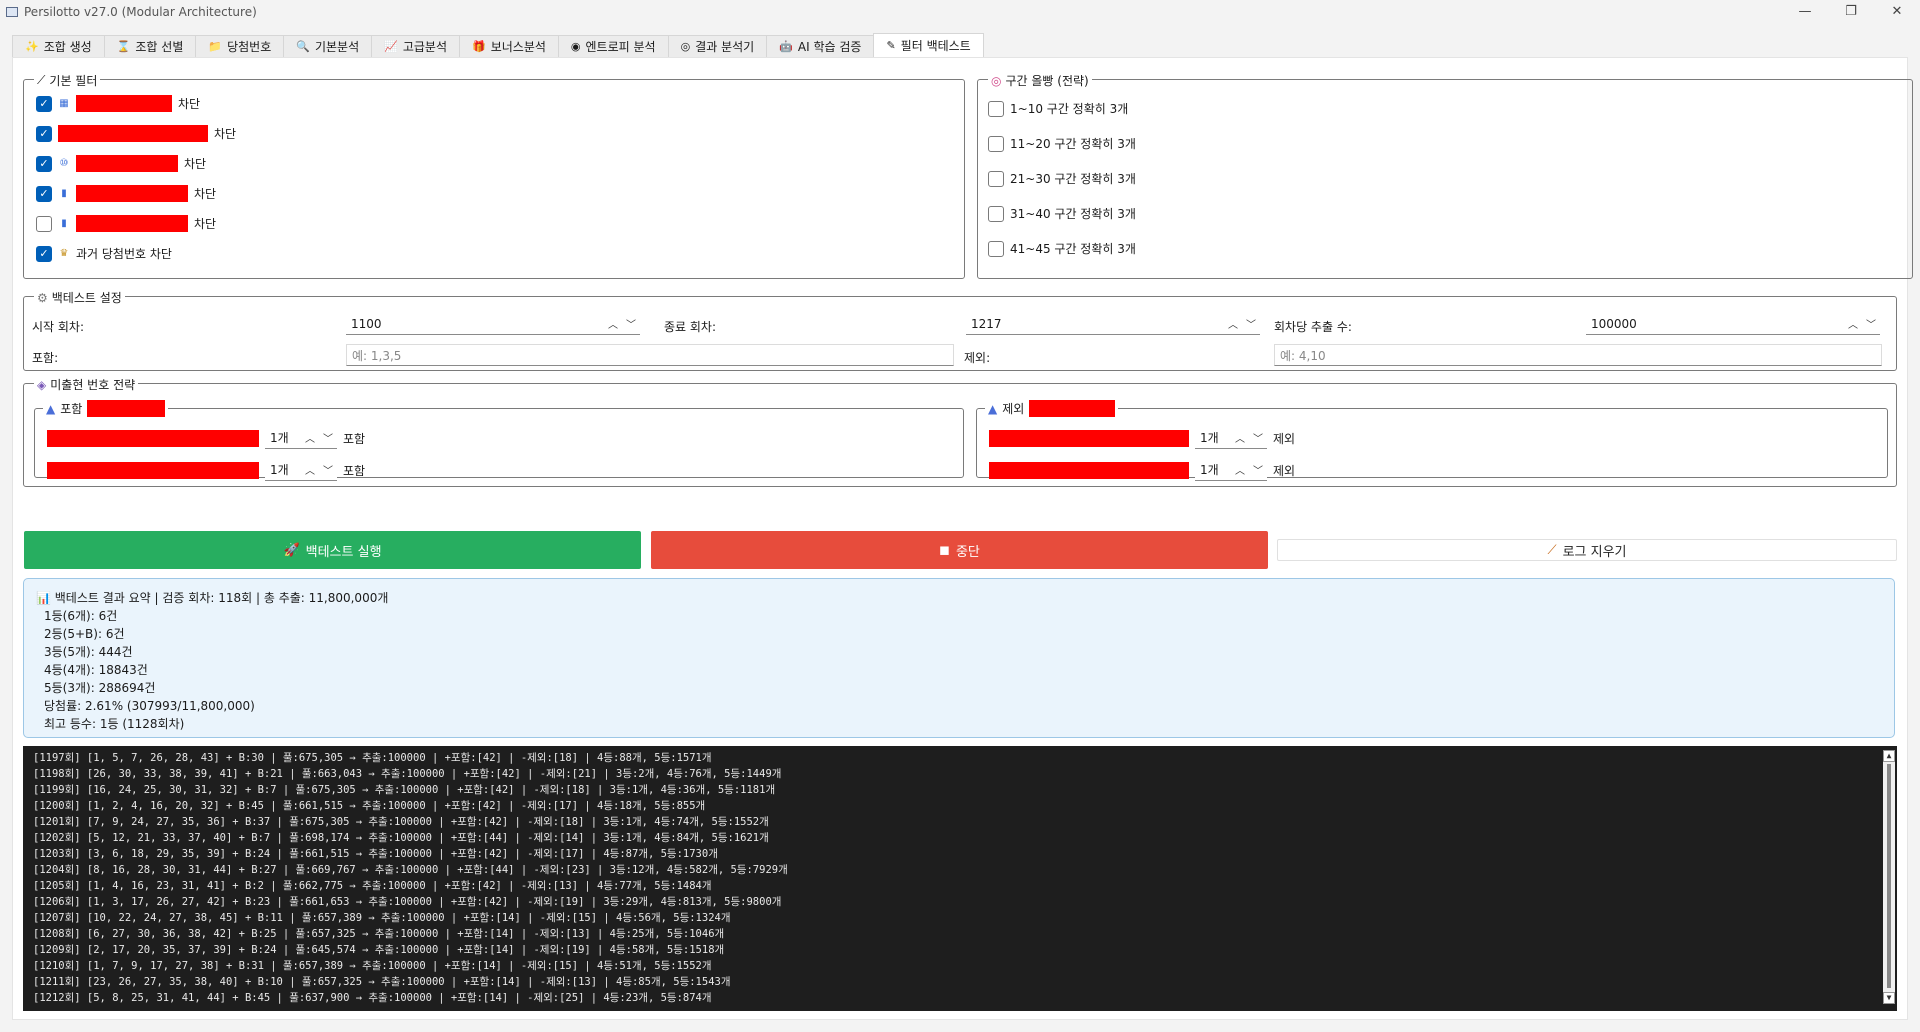  Describe the element at coordinates (1142, 470) in the screenshot. I see `unseen-exclude-row-2: 1개 ︿ ﹀ 제외` at that location.